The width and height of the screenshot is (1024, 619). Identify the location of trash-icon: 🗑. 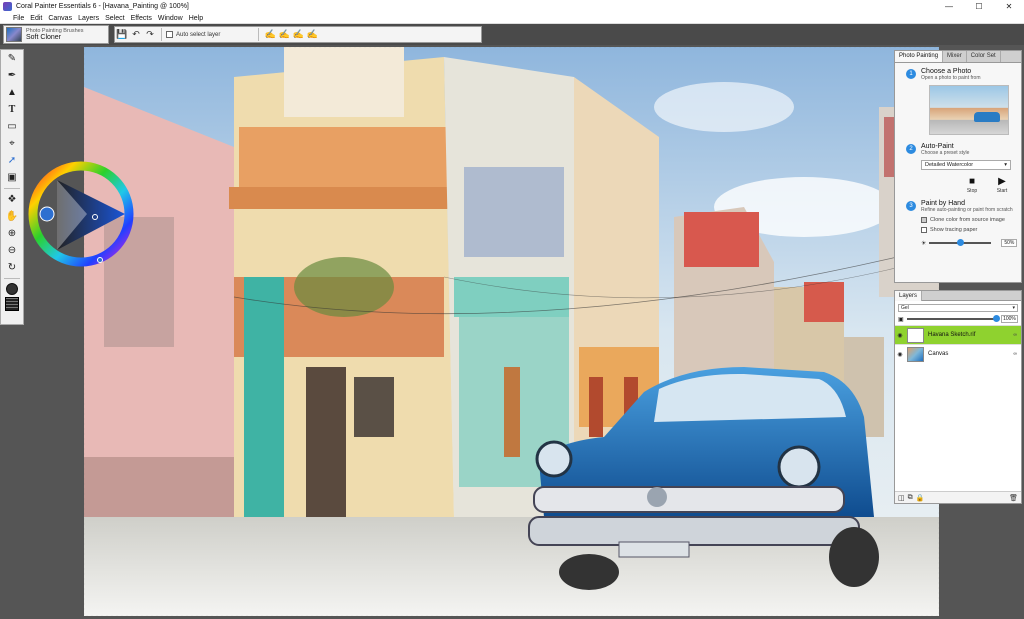
(1013, 498).